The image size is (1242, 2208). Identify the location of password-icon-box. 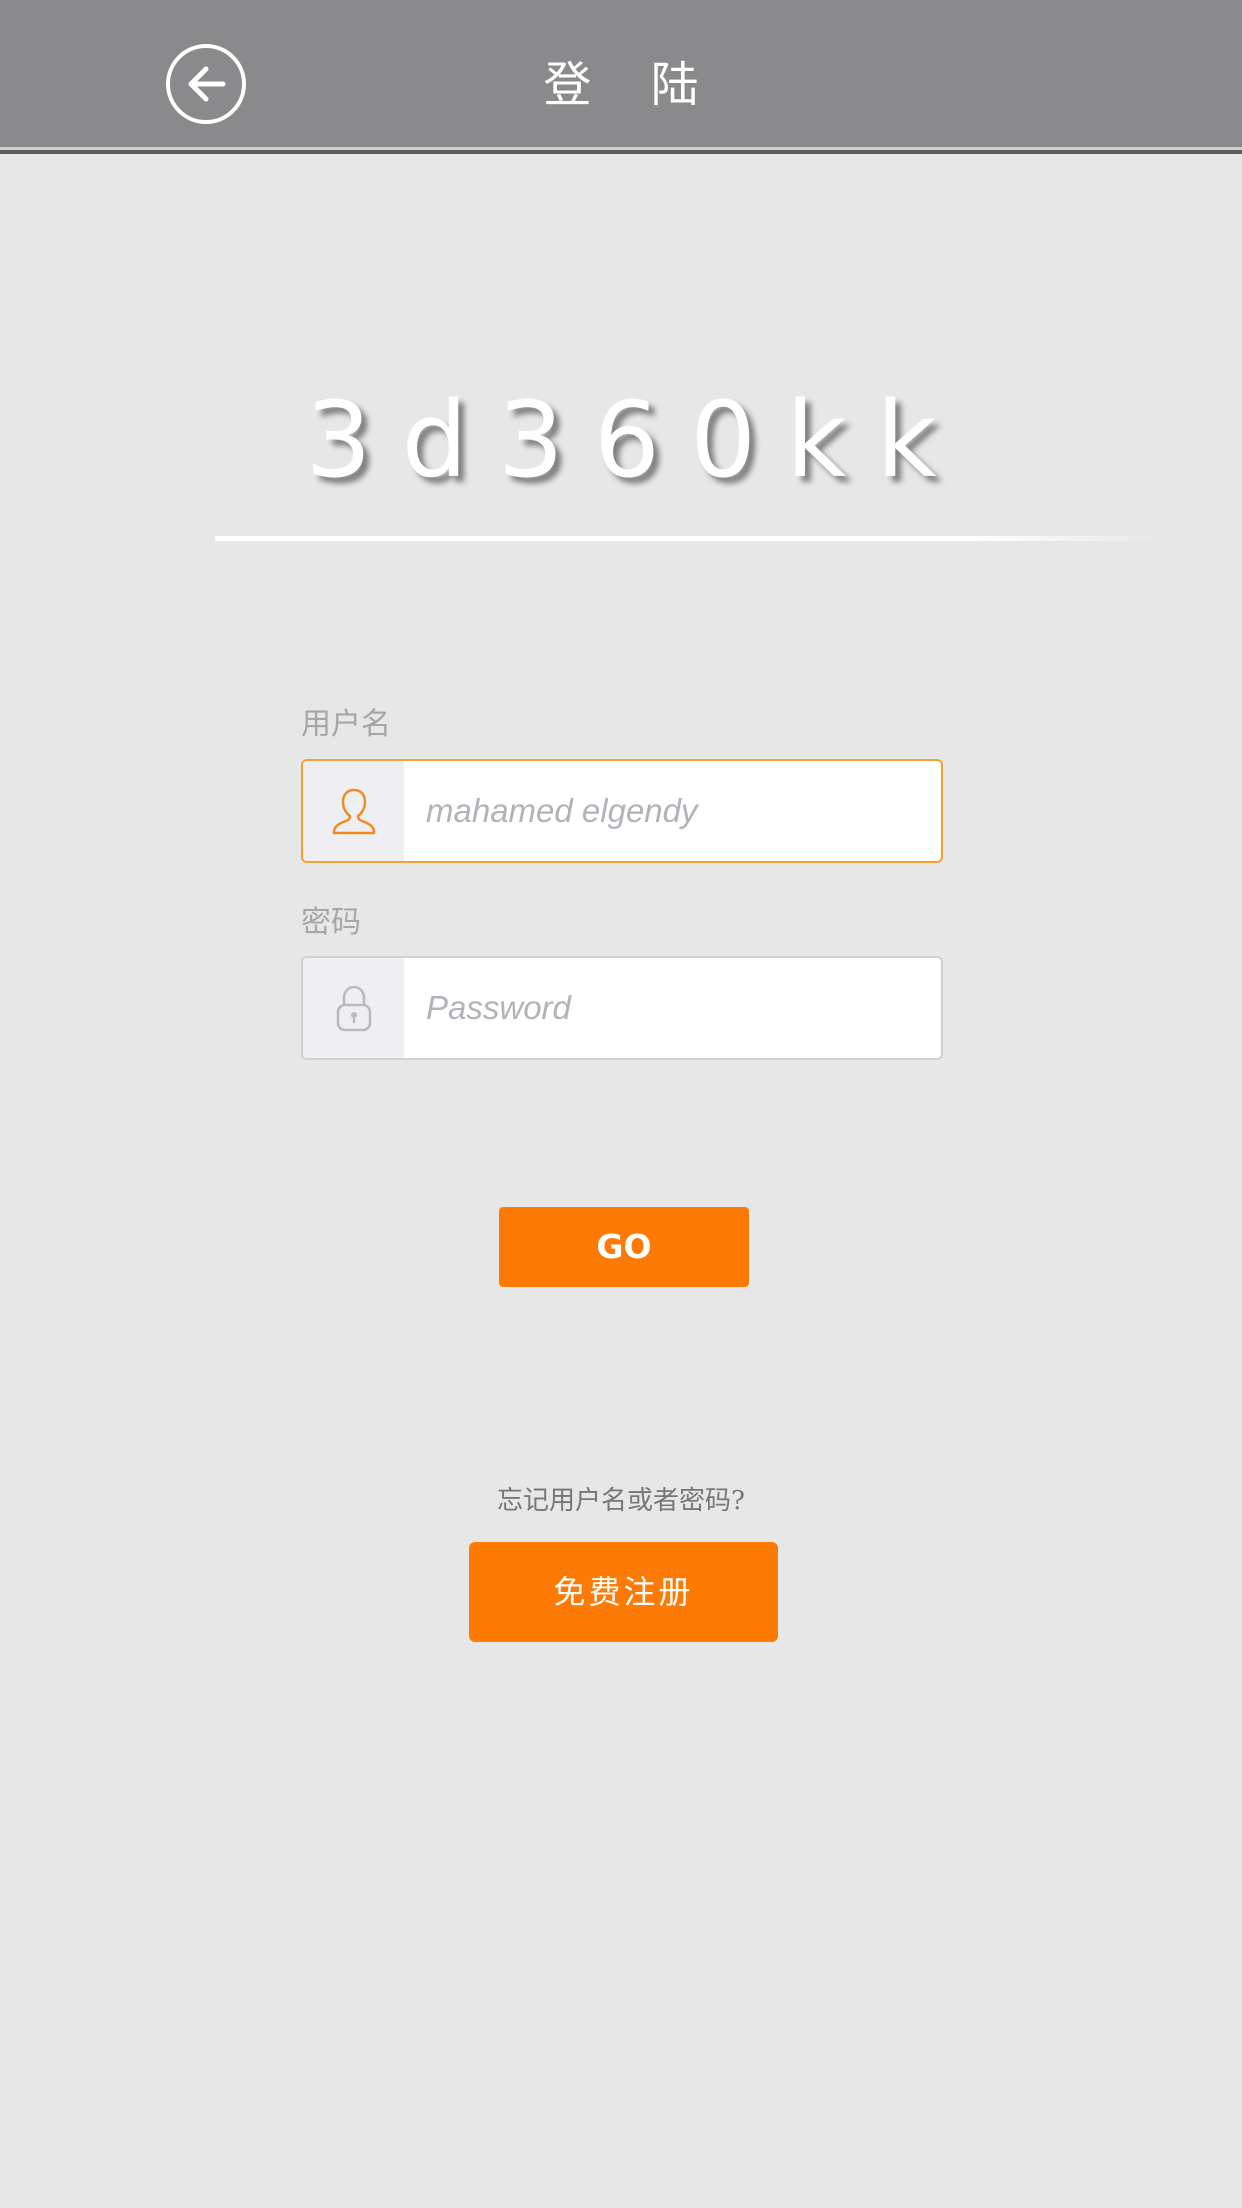
(353, 1008).